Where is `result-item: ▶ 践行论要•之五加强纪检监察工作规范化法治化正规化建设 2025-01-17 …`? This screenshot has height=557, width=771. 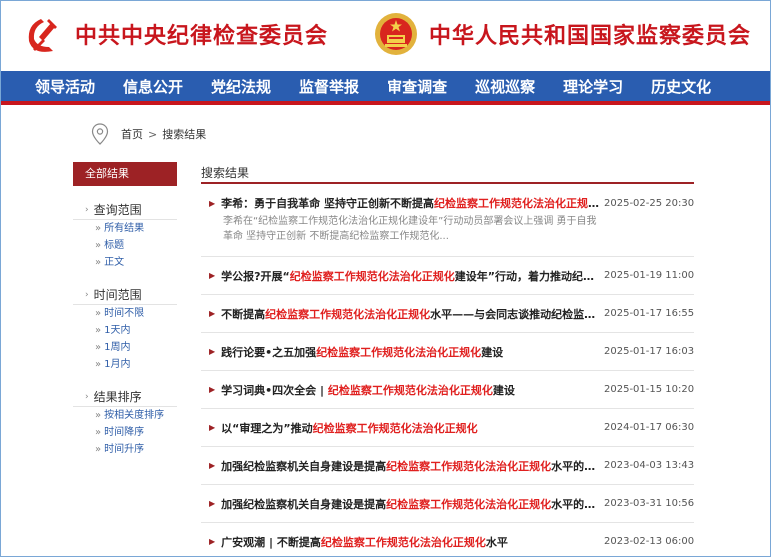 result-item: ▶ 践行论要•之五加强纪检监察工作规范化法治化正规化建设 2025-01-17 … is located at coordinates (447, 352).